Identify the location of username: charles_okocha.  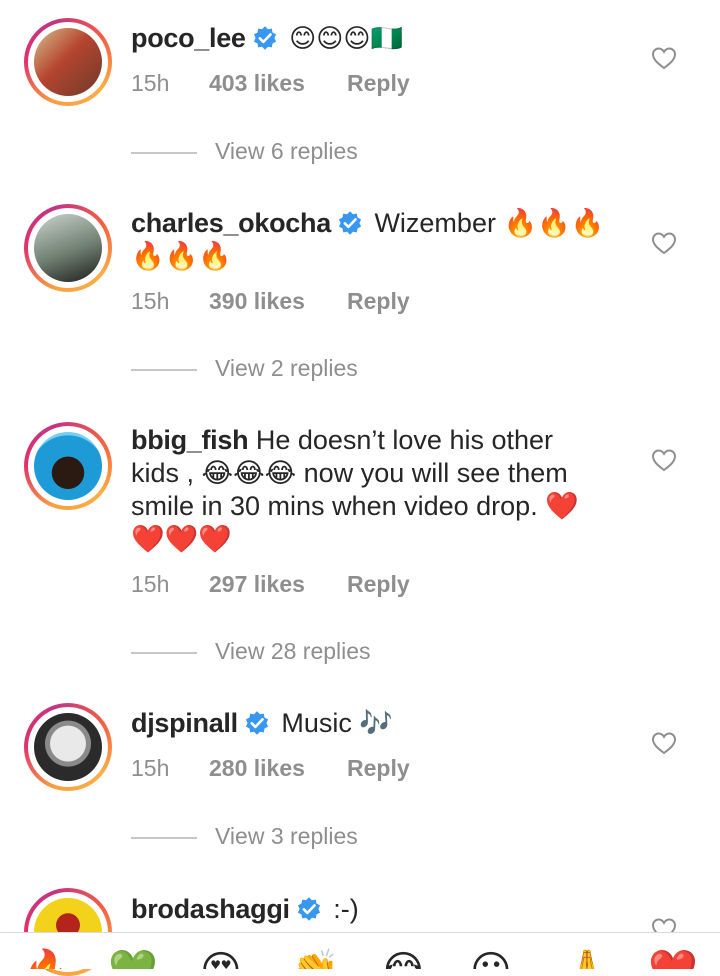
(231, 223).